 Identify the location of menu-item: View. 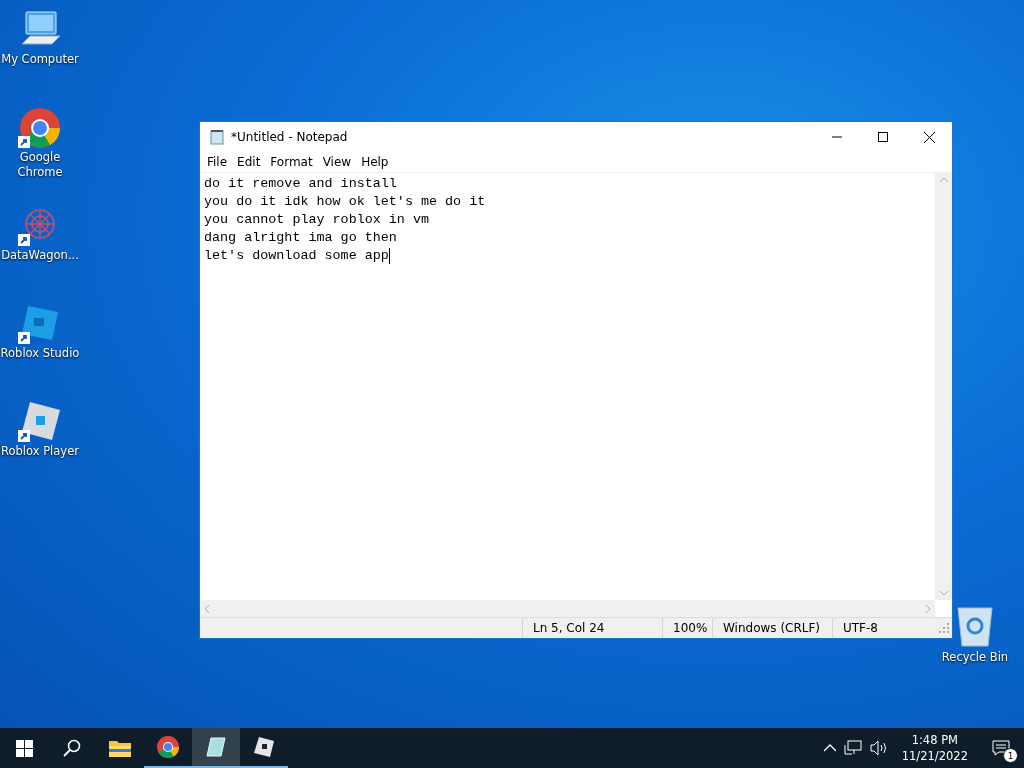
(337, 162).